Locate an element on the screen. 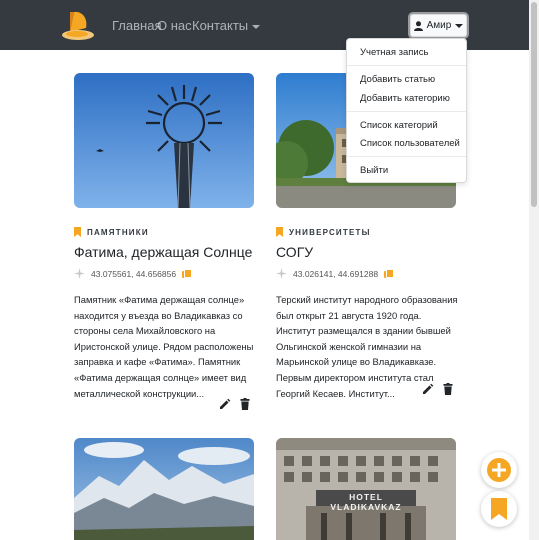 Image resolution: width=539 pixels, height=540 pixels. menu-item-add-category: Добавить категорию is located at coordinates (405, 98).